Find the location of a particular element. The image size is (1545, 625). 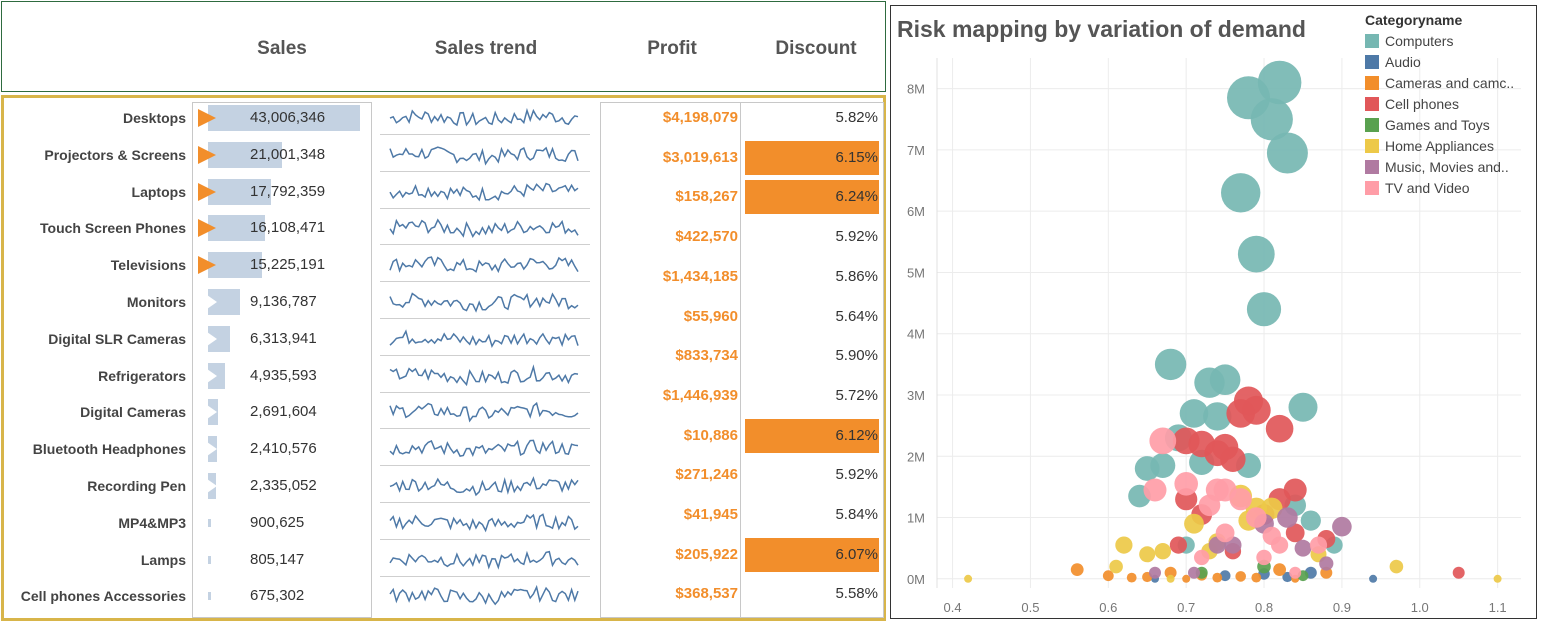

legend-item: Computers is located at coordinates (1450, 41).